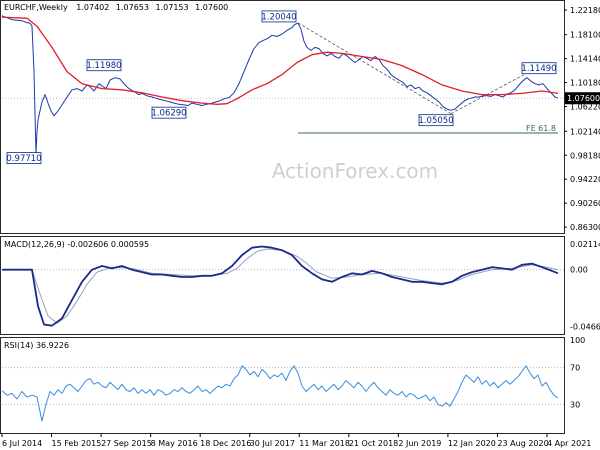 This screenshot has width=600, height=450. What do you see at coordinates (225, 443) in the screenshot?
I see `date-tick-label: 18 Dec 2016` at bounding box center [225, 443].